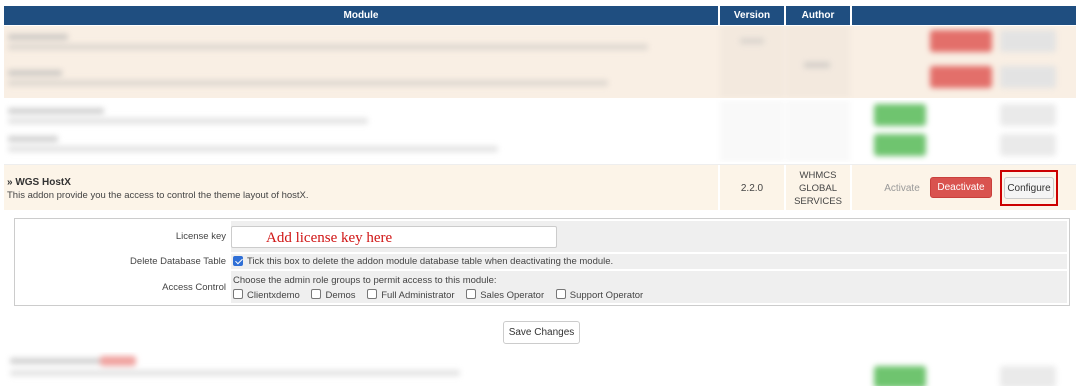 The image size is (1080, 386). Describe the element at coordinates (411, 295) in the screenshot. I see `role-option: Full Administrator` at that location.